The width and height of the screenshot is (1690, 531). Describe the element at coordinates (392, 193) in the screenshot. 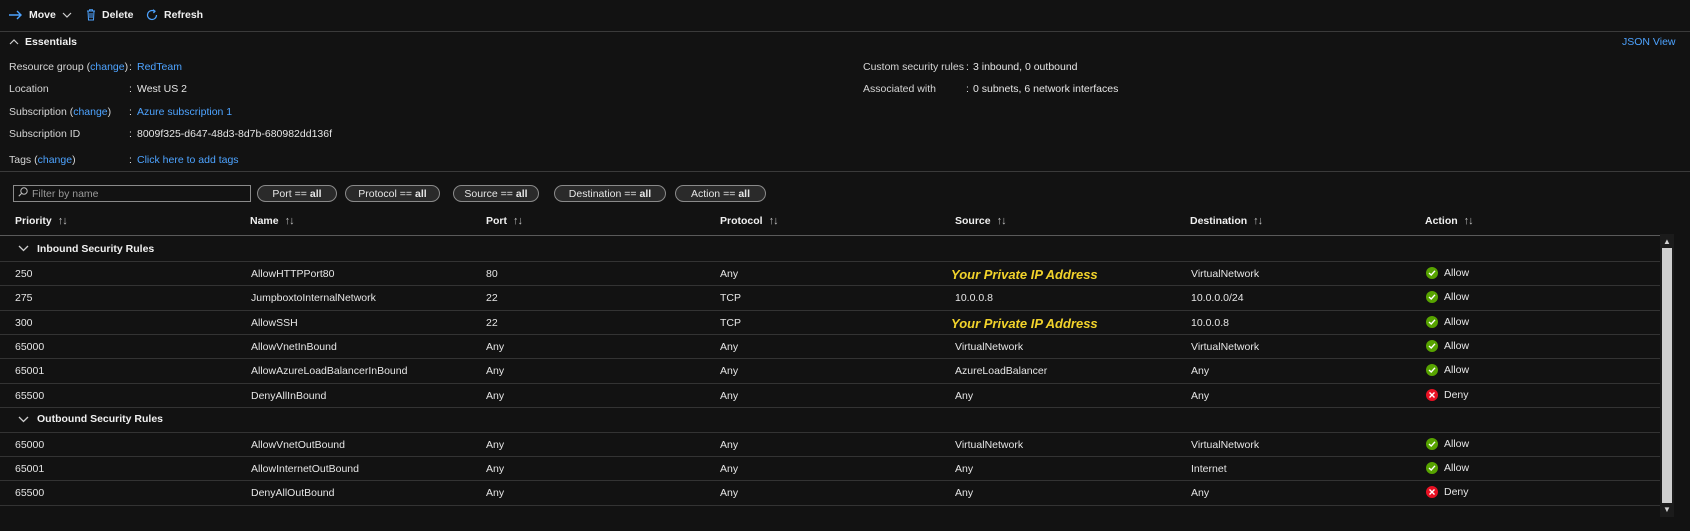

I see `protocol-filter-pill: Protocol == all` at that location.